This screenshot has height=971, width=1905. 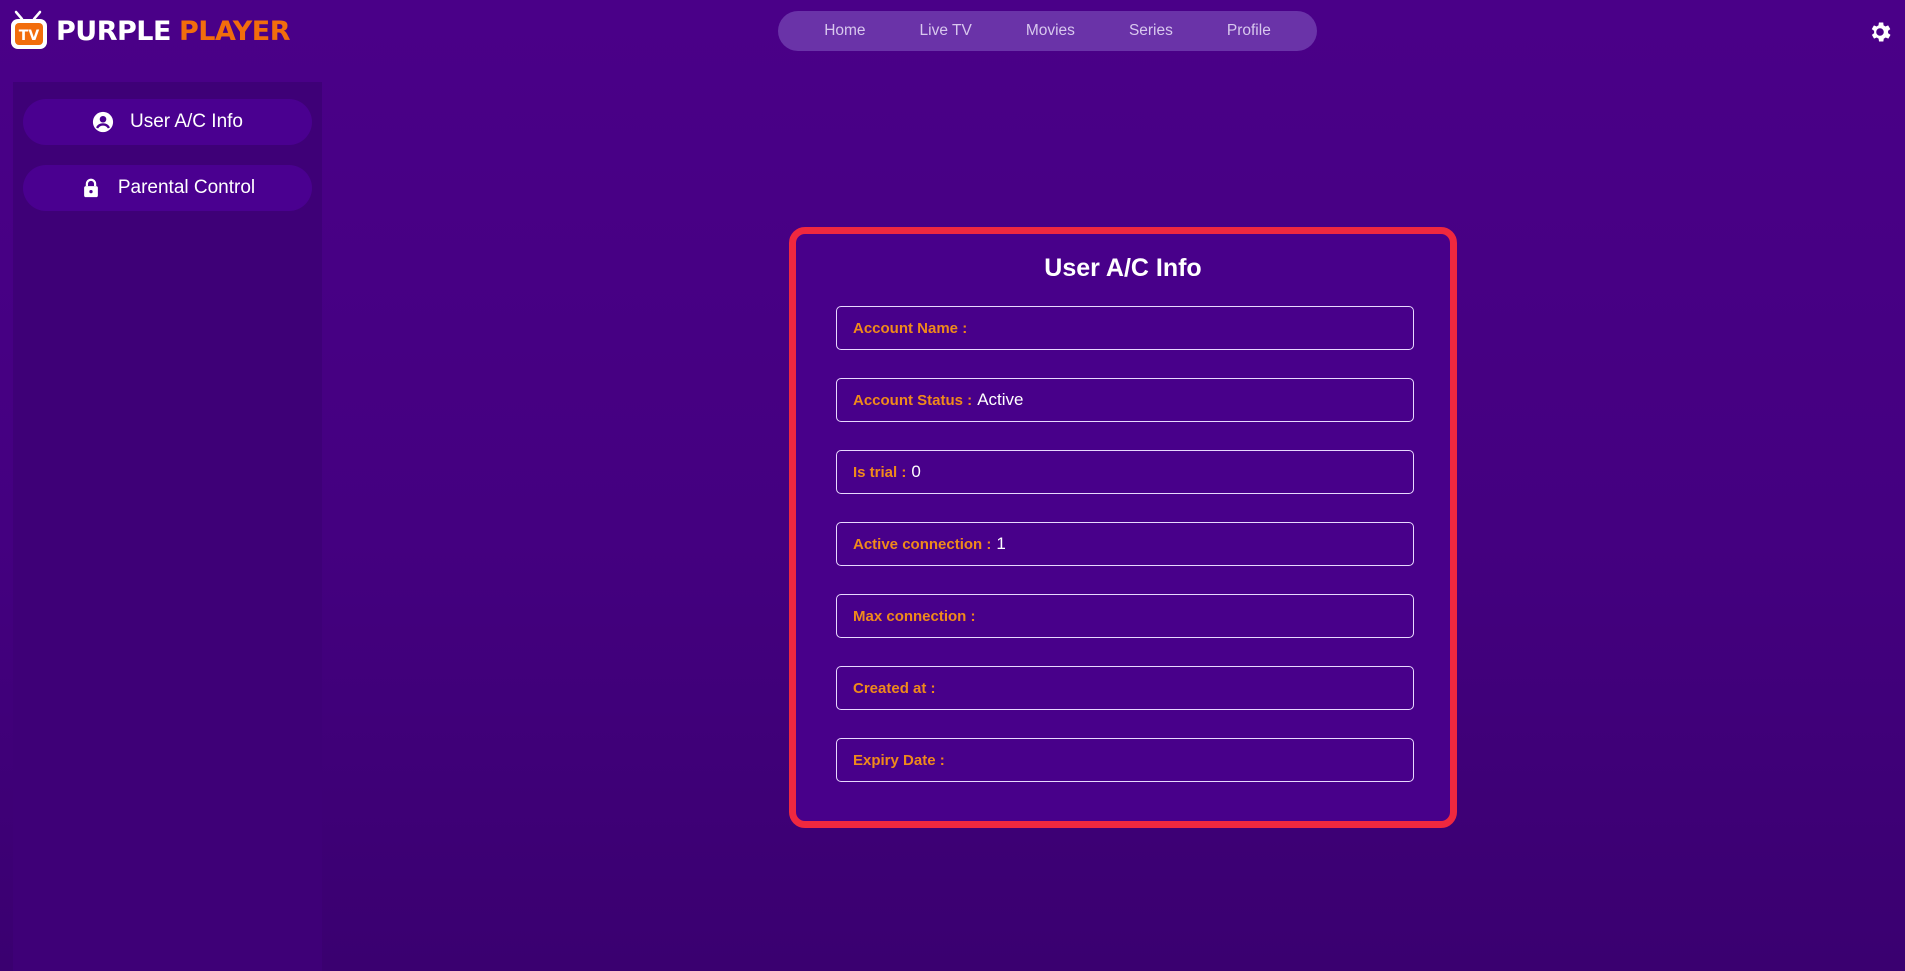 I want to click on is-trial-field: Is trial : 0, so click(x=1125, y=472).